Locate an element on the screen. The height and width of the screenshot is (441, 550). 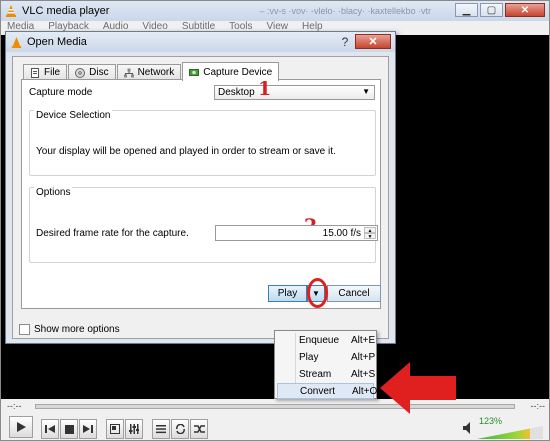
play-options-dropdown-button: ▼ is located at coordinates (316, 293).